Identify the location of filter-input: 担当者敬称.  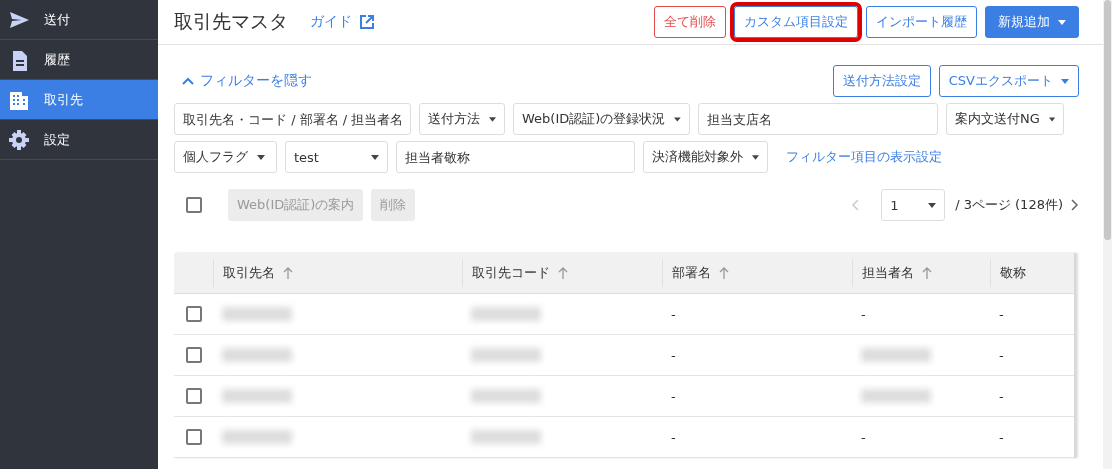
(515, 157).